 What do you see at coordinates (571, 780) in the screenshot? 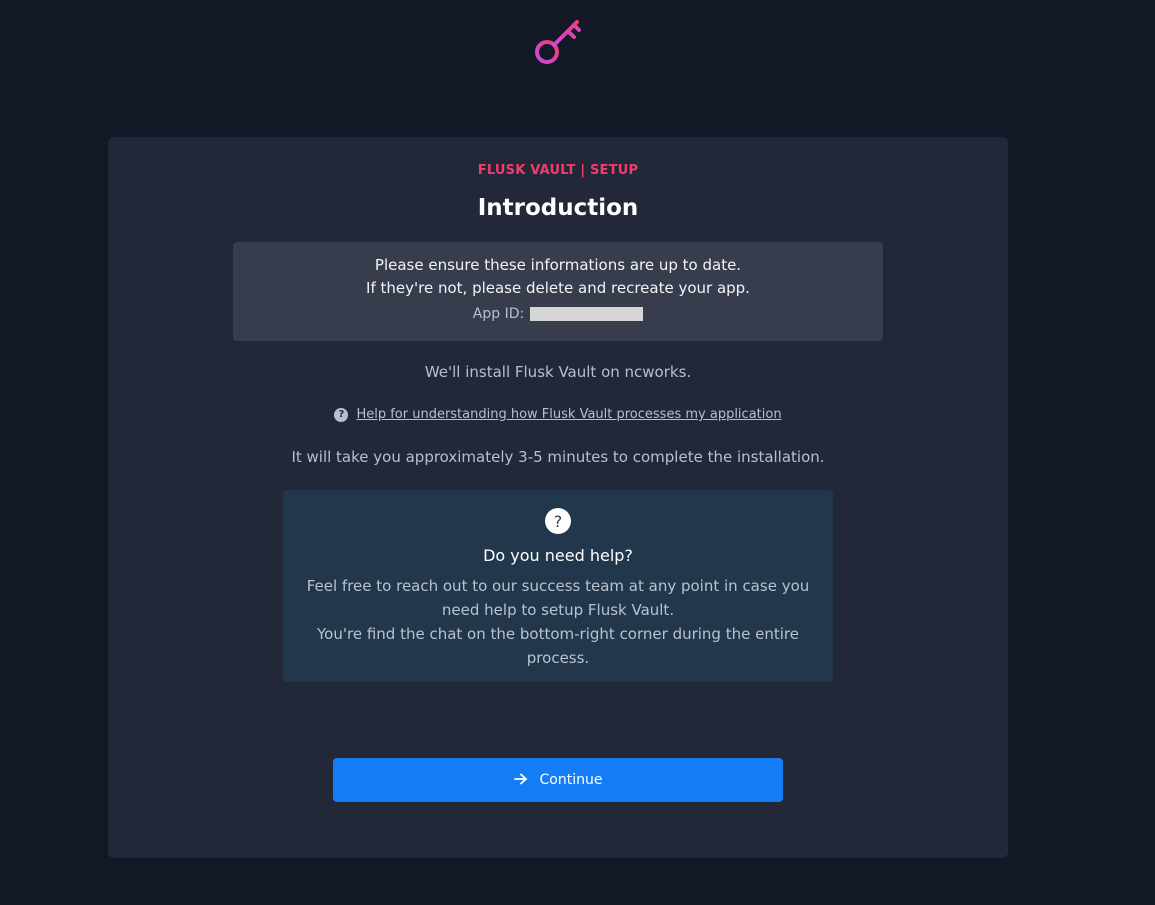
I see `continue-button-label: Continue` at bounding box center [571, 780].